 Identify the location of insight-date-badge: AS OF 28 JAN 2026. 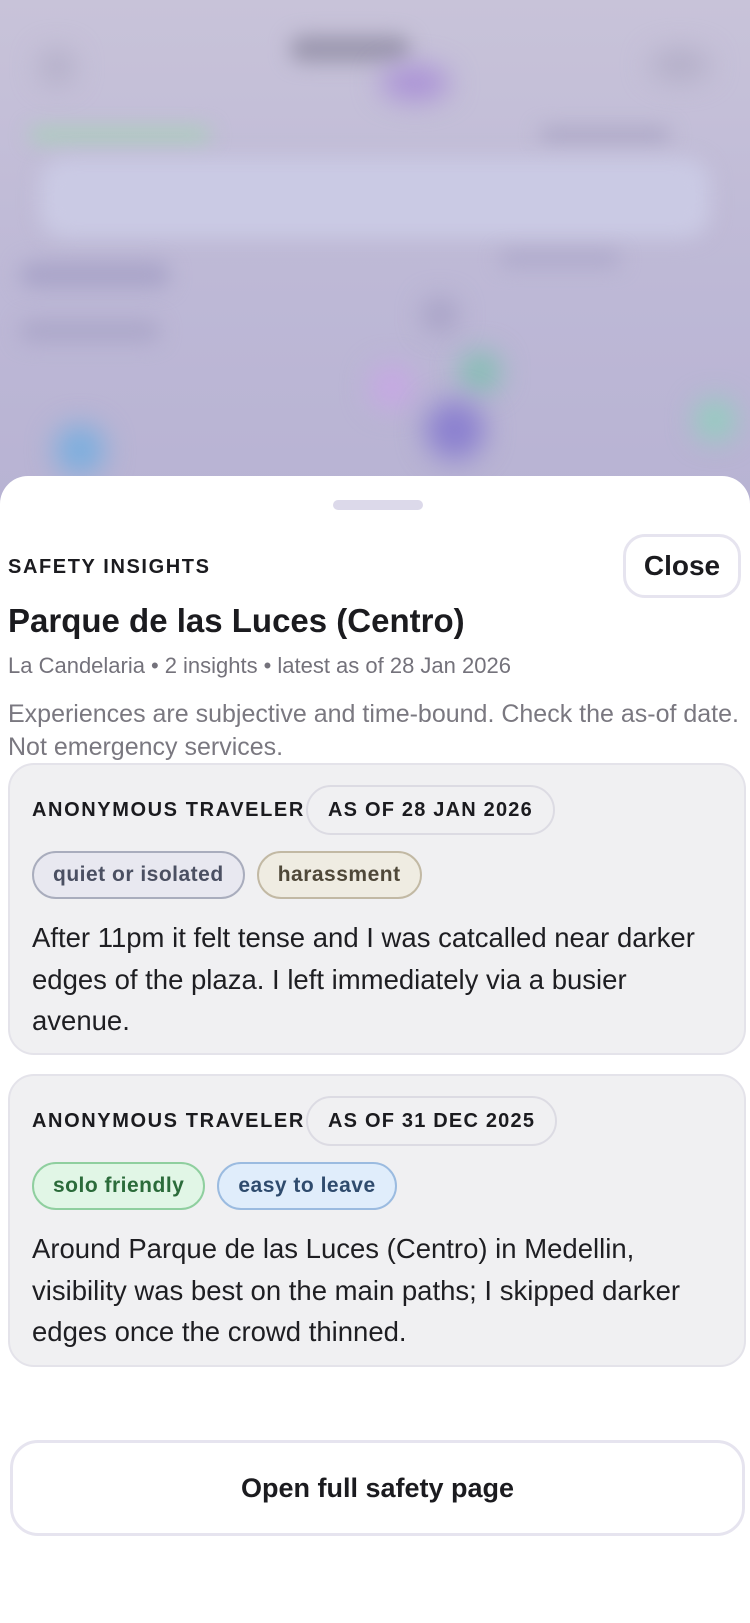
(430, 810).